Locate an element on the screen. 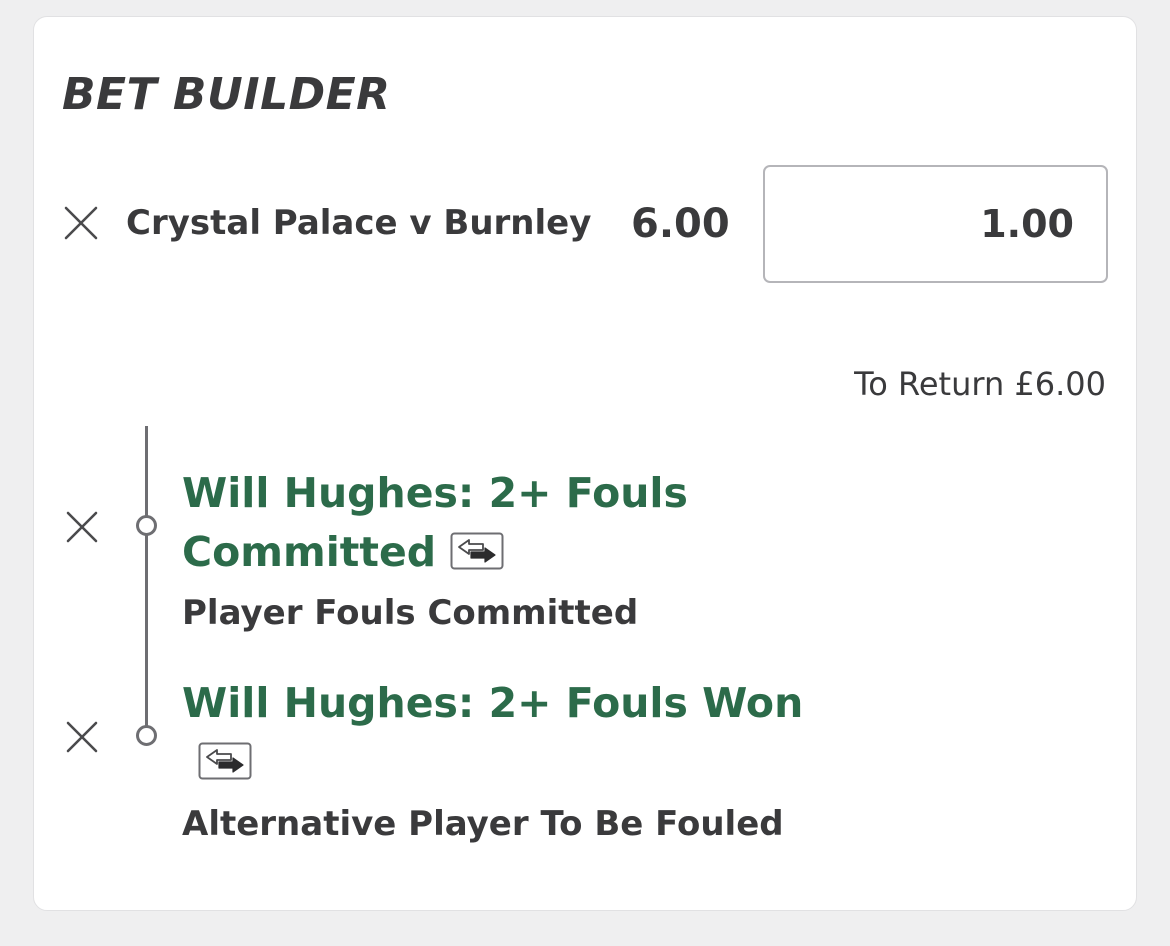 This screenshot has height=946, width=1170. selection-market: Player Fouls Committed is located at coordinates (410, 613).